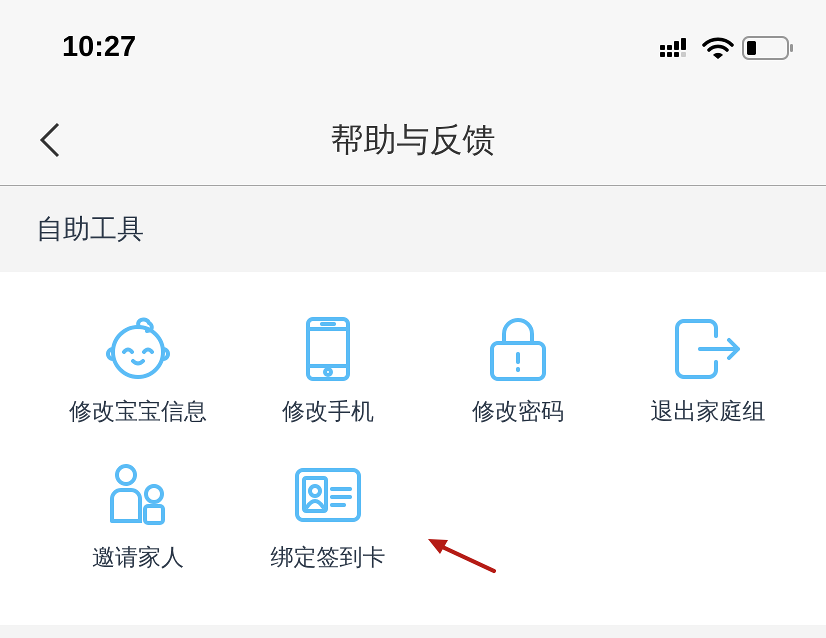  I want to click on people-icon, so click(138, 495).